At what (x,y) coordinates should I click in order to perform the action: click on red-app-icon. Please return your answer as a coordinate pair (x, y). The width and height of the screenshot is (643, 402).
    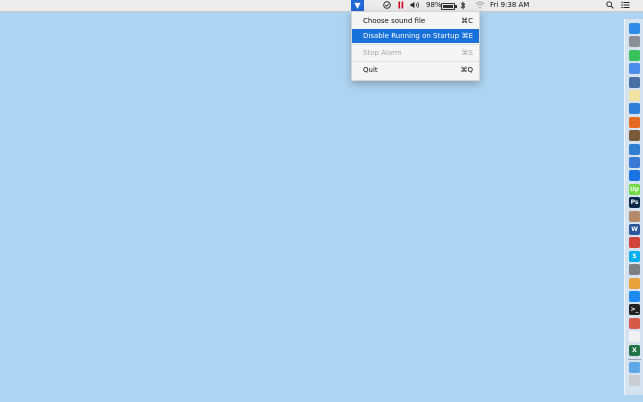
    Looking at the image, I should click on (634, 243).